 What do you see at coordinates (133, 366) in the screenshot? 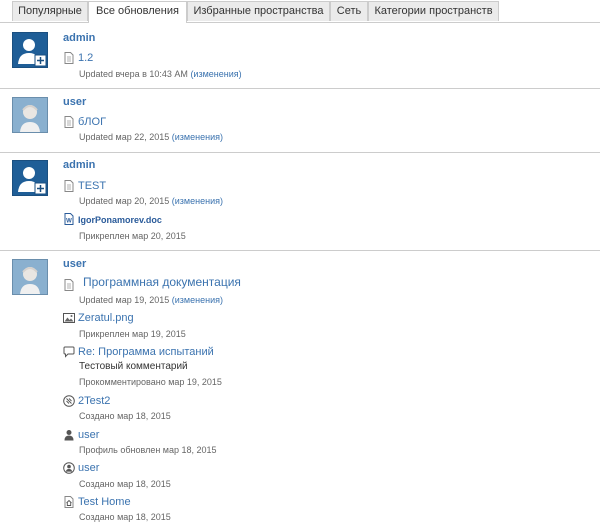
I see `comment-text: Тестовый комментарий` at bounding box center [133, 366].